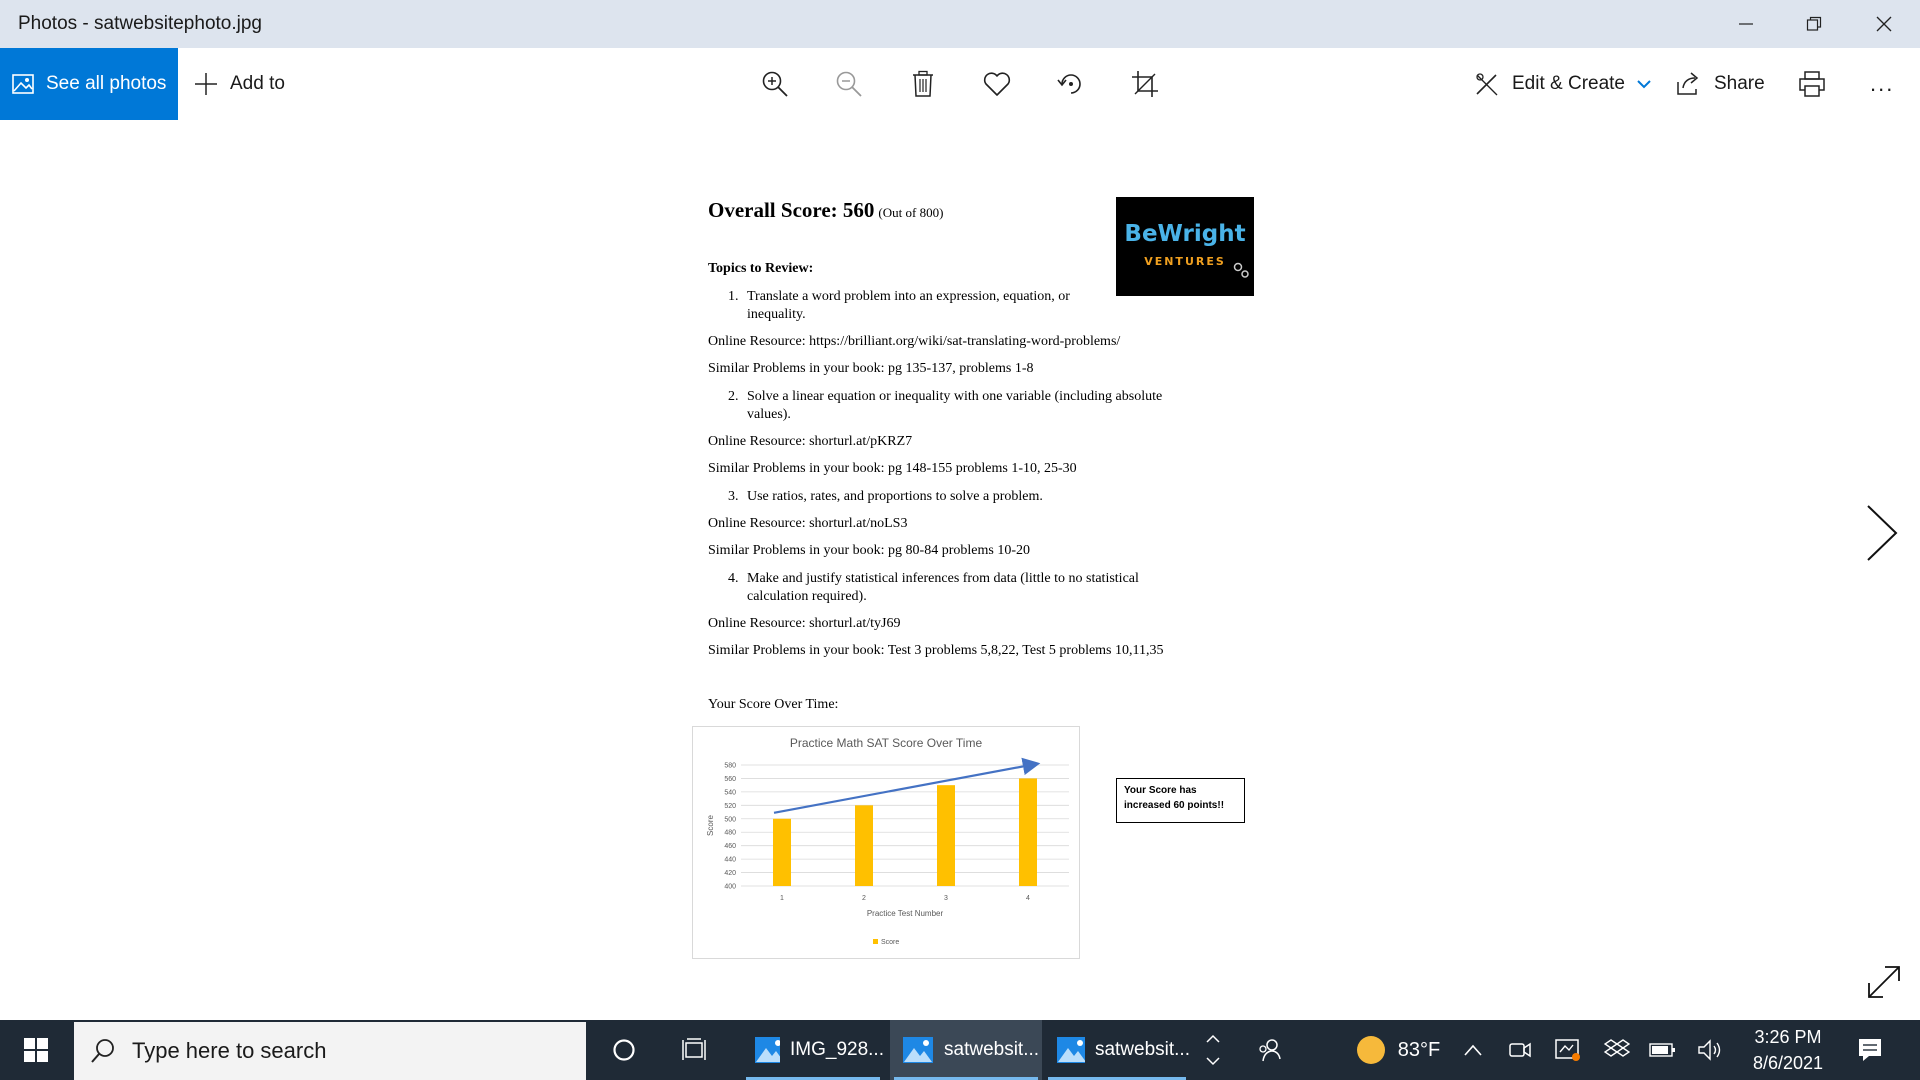 The image size is (1920, 1080). What do you see at coordinates (775, 84) in the screenshot?
I see `zoom-in-button` at bounding box center [775, 84].